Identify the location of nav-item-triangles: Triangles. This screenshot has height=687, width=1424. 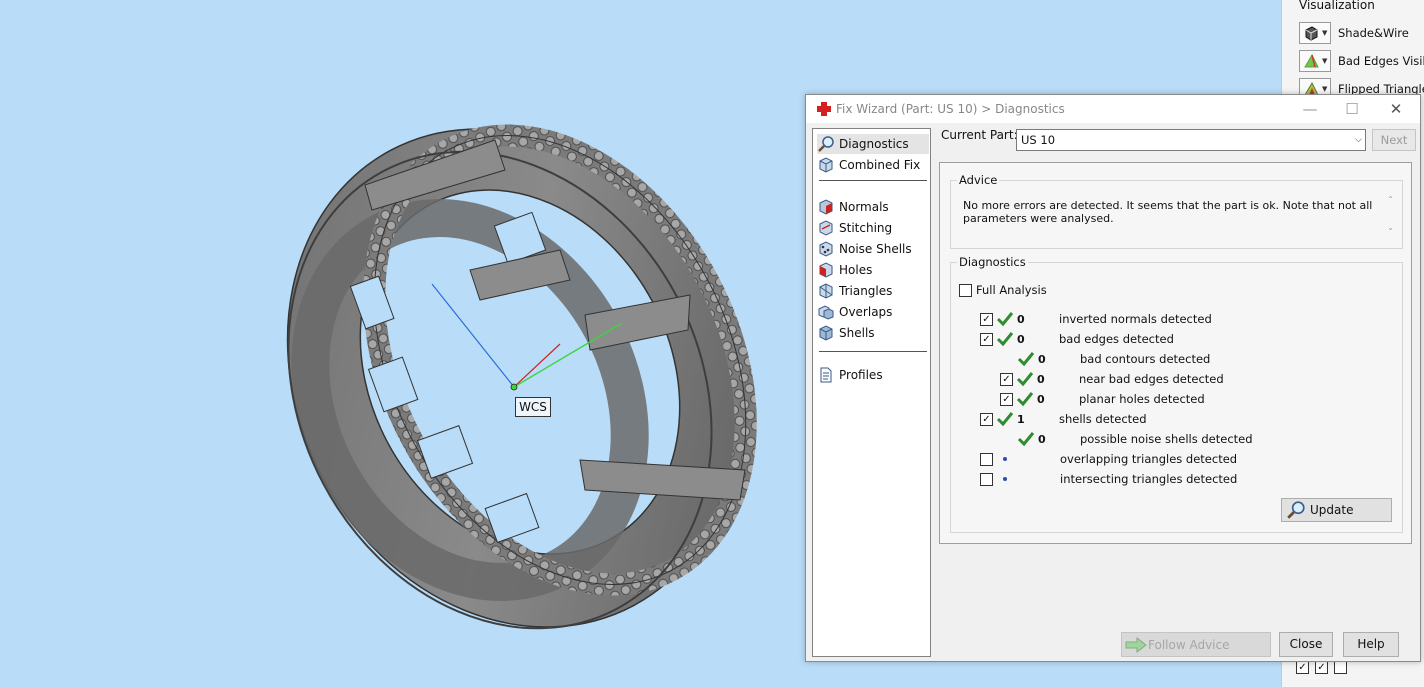
(873, 291).